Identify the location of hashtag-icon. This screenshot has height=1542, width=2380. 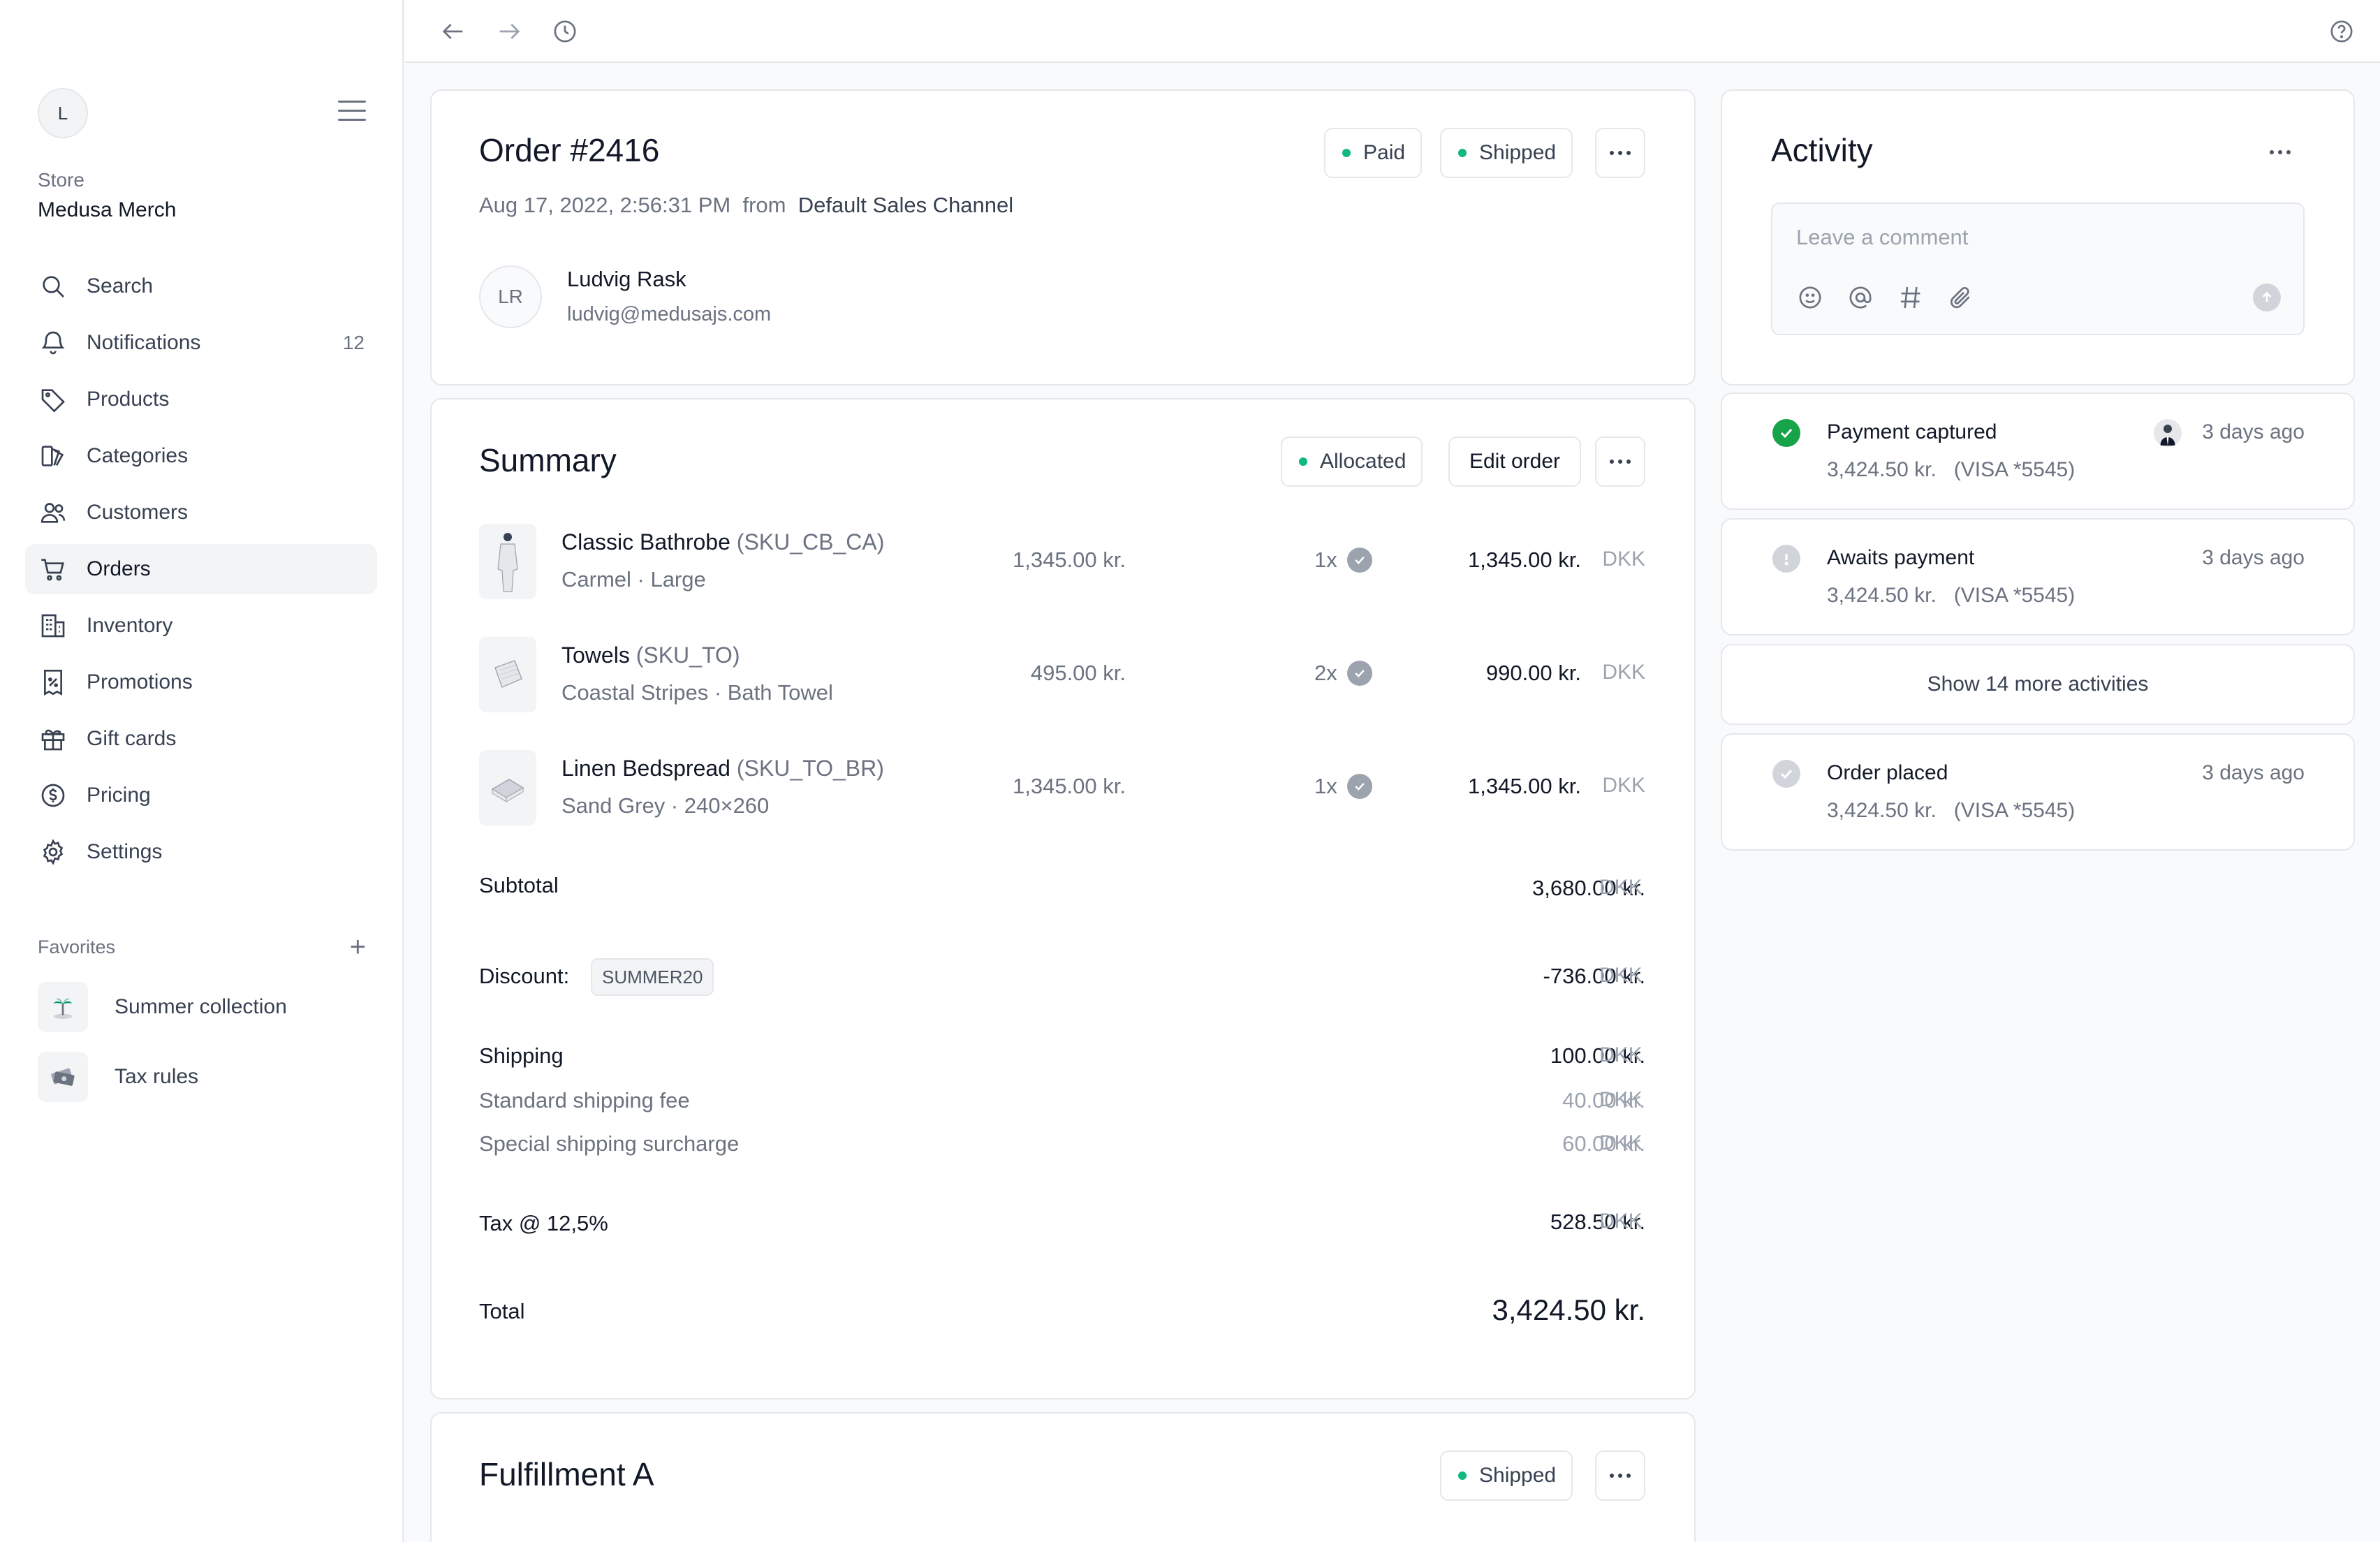
(1911, 297).